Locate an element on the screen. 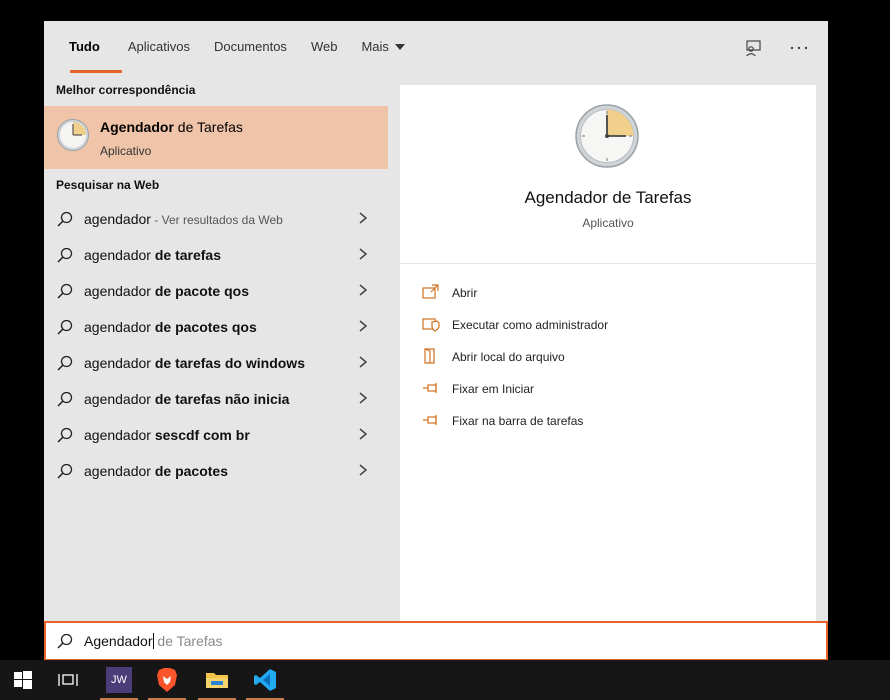  search-input: Agendador de Tarefas is located at coordinates (436, 641).